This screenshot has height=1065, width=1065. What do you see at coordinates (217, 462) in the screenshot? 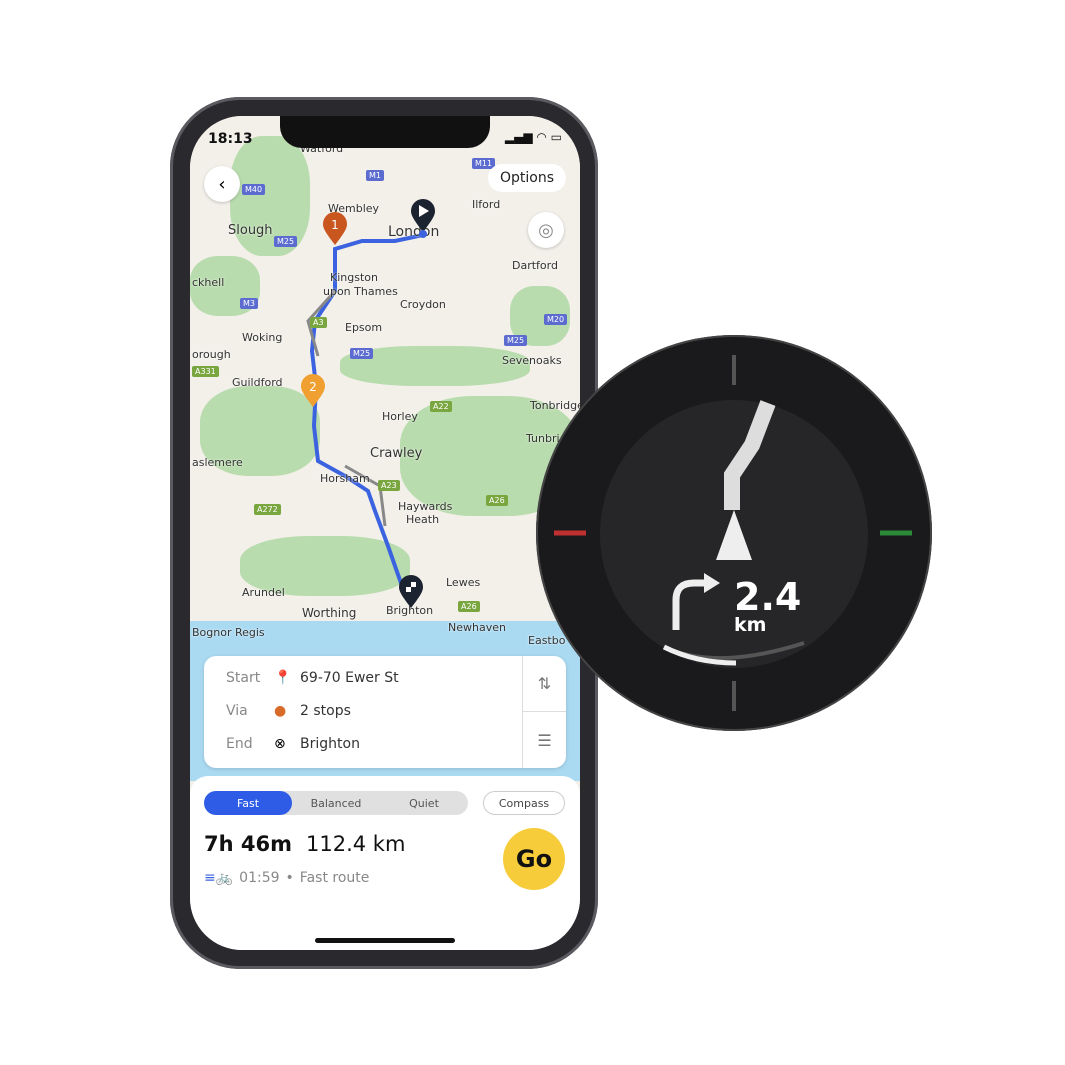
I see `place-label: aslemere` at bounding box center [217, 462].